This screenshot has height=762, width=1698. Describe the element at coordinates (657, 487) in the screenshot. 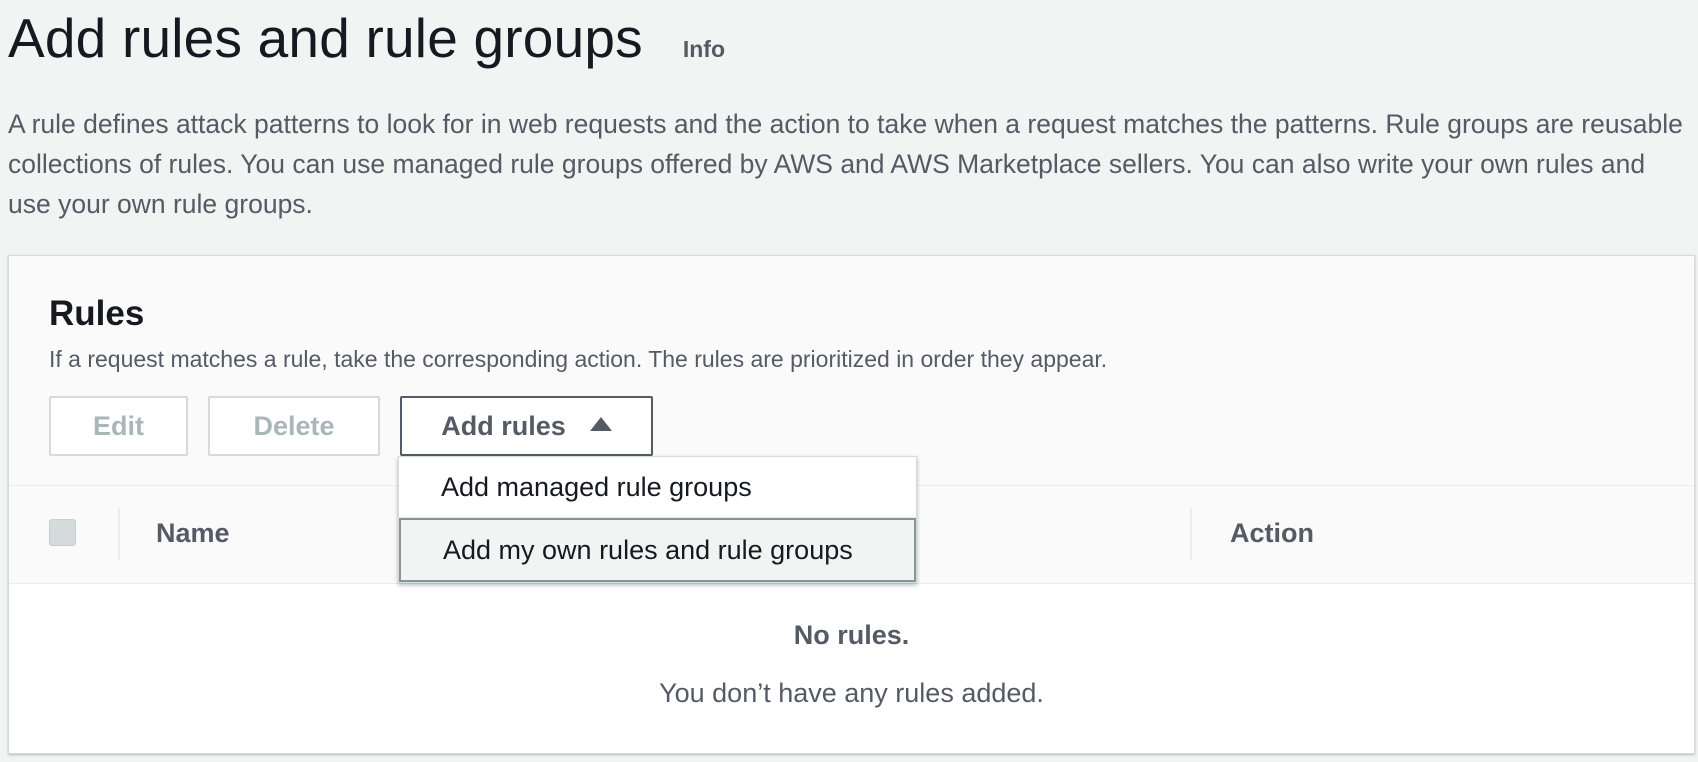

I see `menu-item-add-managed-rule-groups: Add managed rule groups` at that location.